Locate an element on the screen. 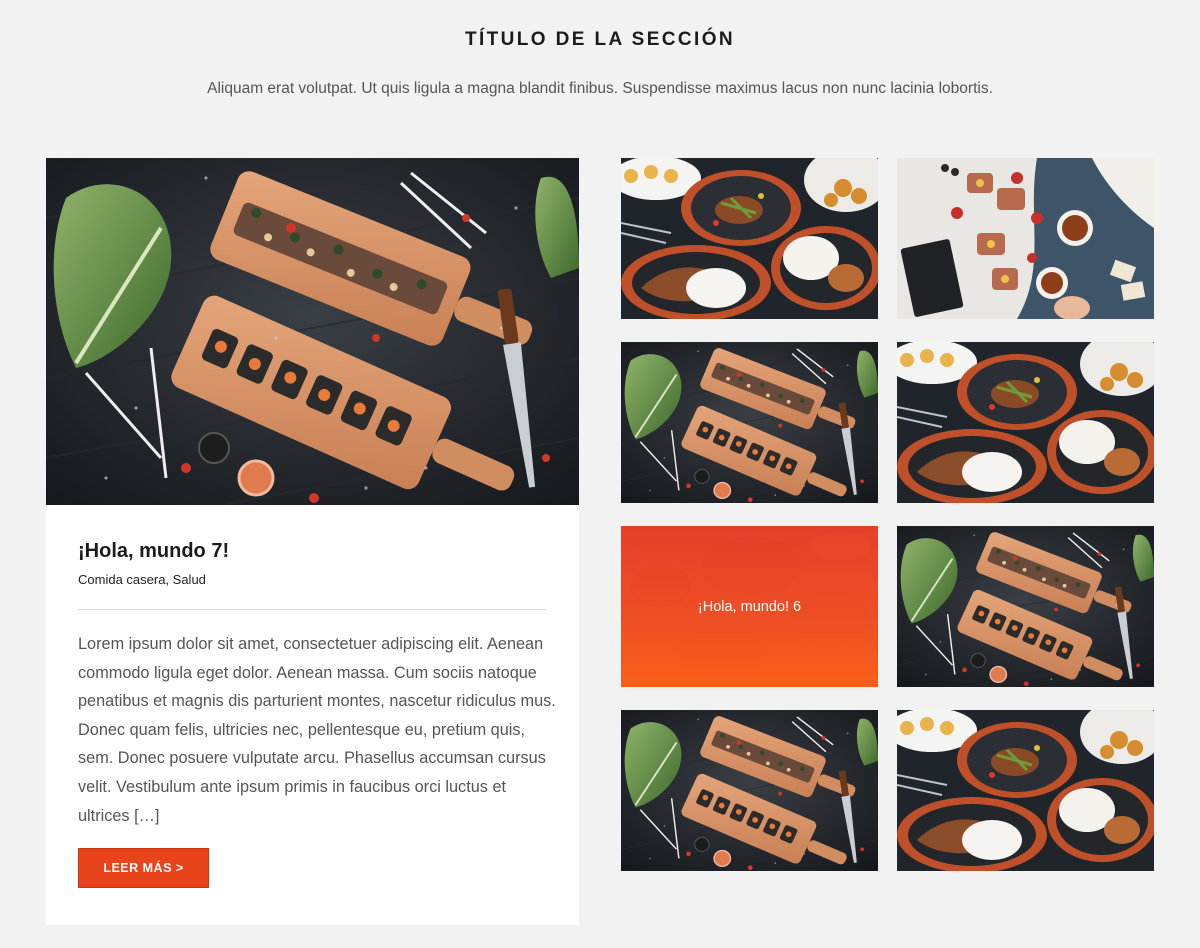 Image resolution: width=1200 pixels, height=948 pixels. grid-post-thumbnail-5: ¡Hola, mundo! 6 is located at coordinates (749, 606).